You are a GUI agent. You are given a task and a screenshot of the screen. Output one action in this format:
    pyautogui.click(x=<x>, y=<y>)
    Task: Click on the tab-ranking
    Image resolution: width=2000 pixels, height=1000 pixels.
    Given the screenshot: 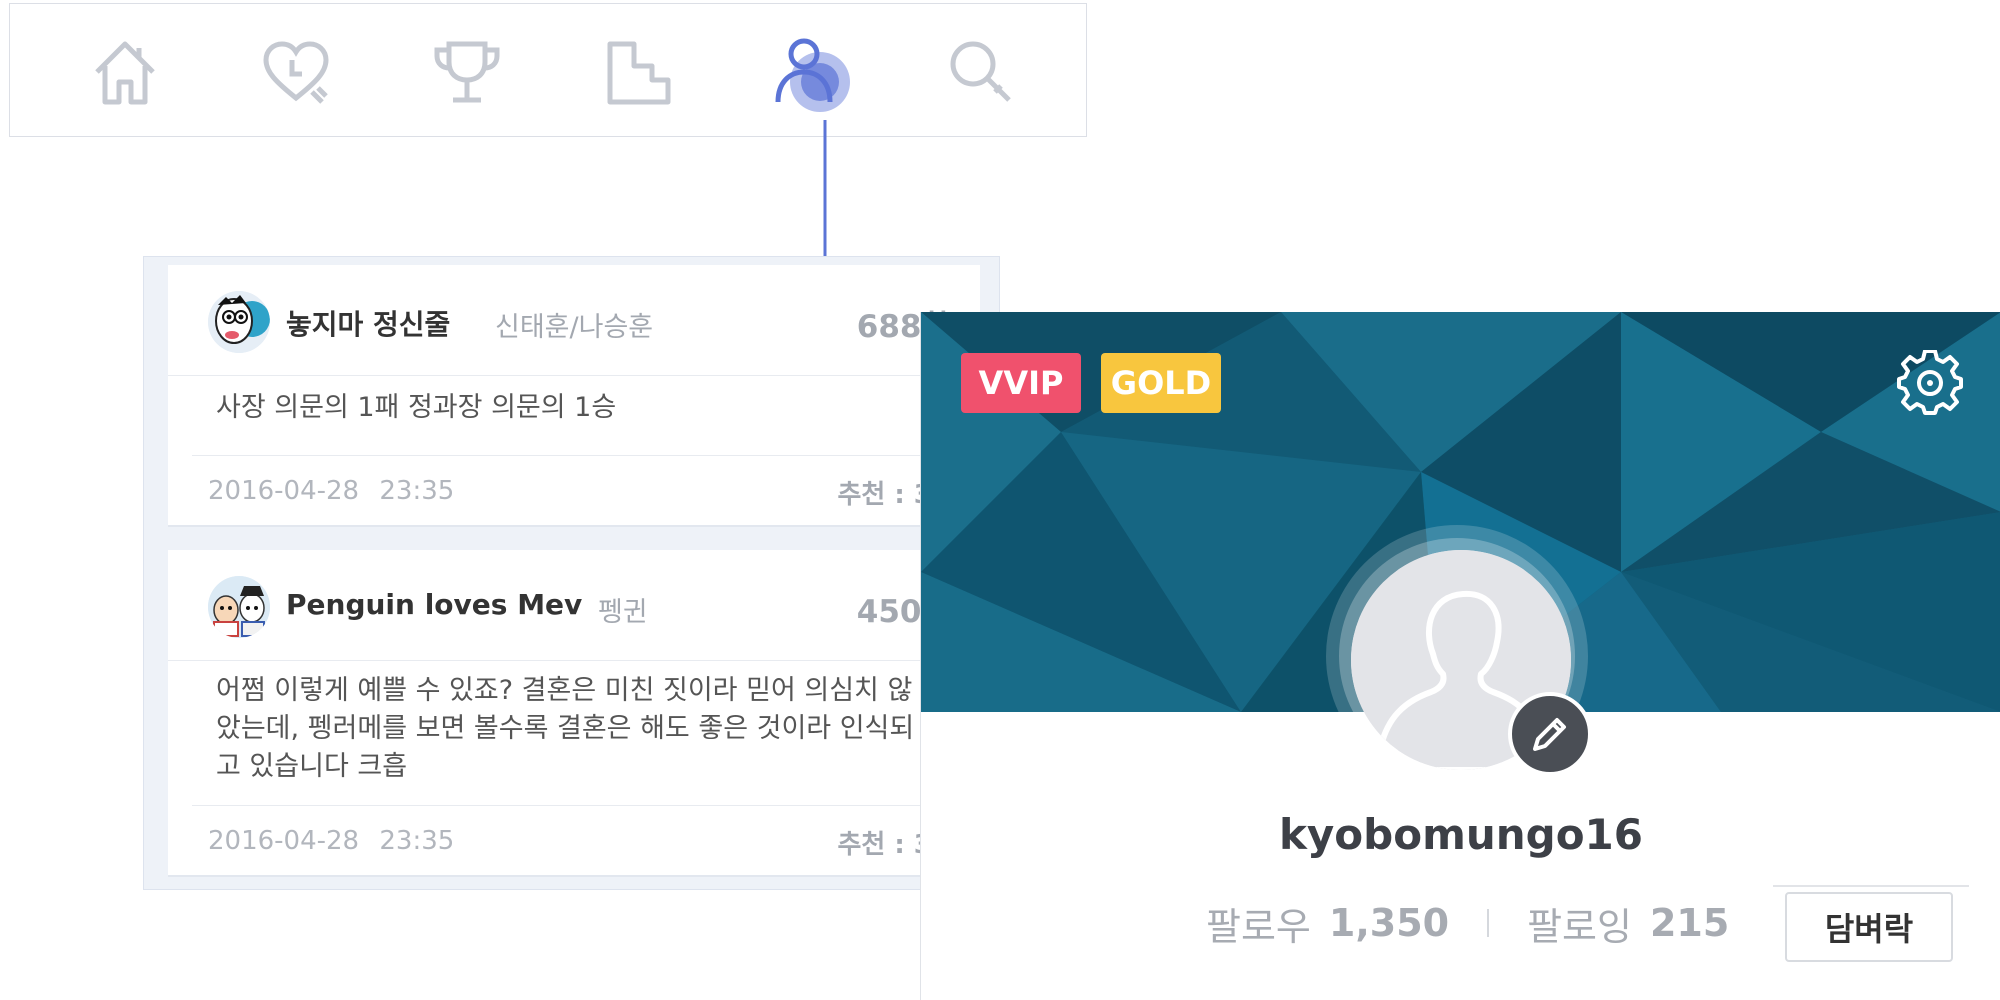 What is the action you would take?
    pyautogui.click(x=467, y=72)
    